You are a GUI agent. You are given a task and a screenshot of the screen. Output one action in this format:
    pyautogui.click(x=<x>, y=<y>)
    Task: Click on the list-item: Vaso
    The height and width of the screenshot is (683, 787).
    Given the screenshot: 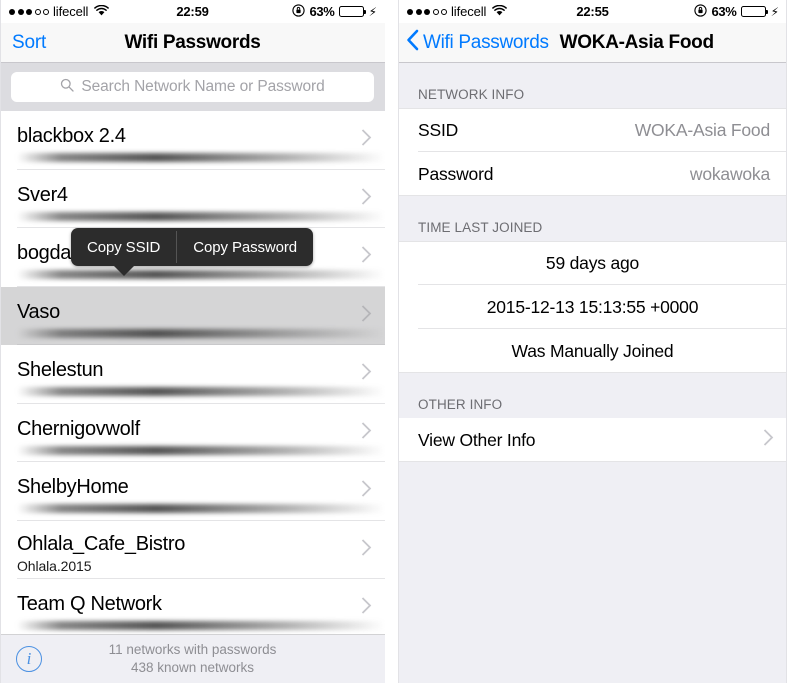 What is the action you would take?
    pyautogui.click(x=192, y=315)
    